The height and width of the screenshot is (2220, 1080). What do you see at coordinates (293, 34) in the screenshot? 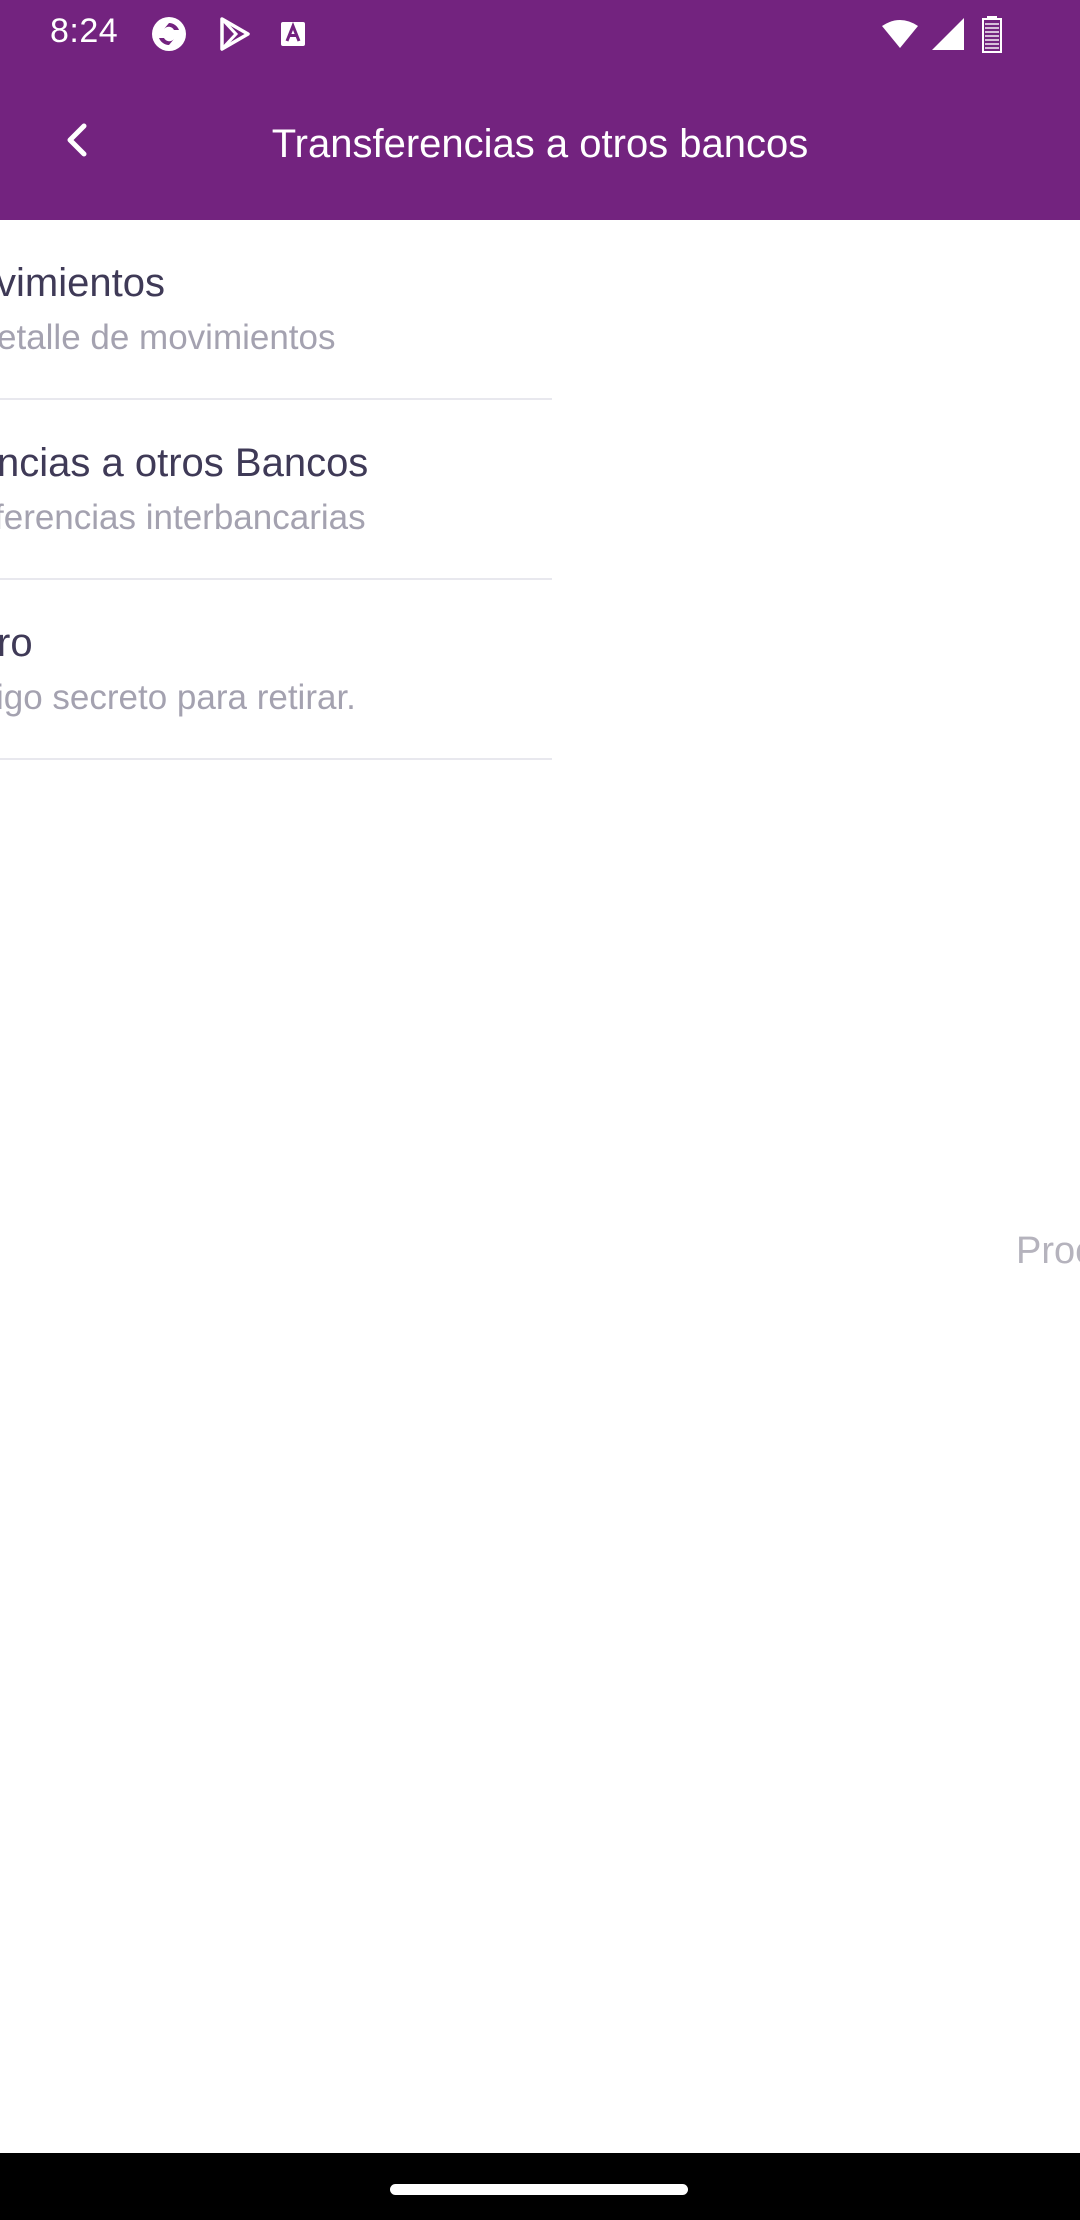
I see `font-app-icon` at bounding box center [293, 34].